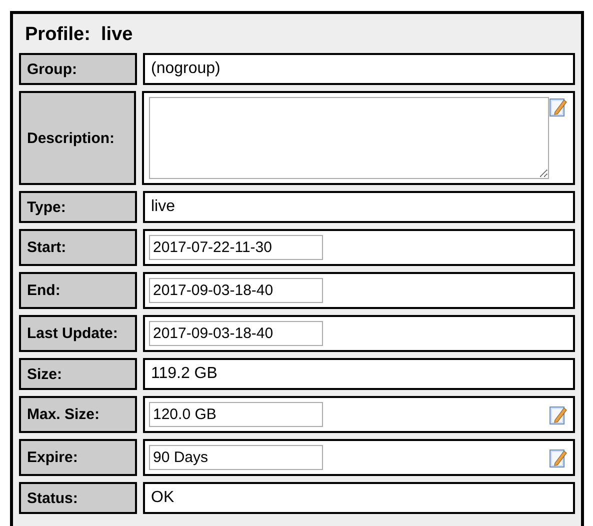 This screenshot has width=593, height=526. What do you see at coordinates (184, 374) in the screenshot?
I see `field-value: 119.2 GB` at bounding box center [184, 374].